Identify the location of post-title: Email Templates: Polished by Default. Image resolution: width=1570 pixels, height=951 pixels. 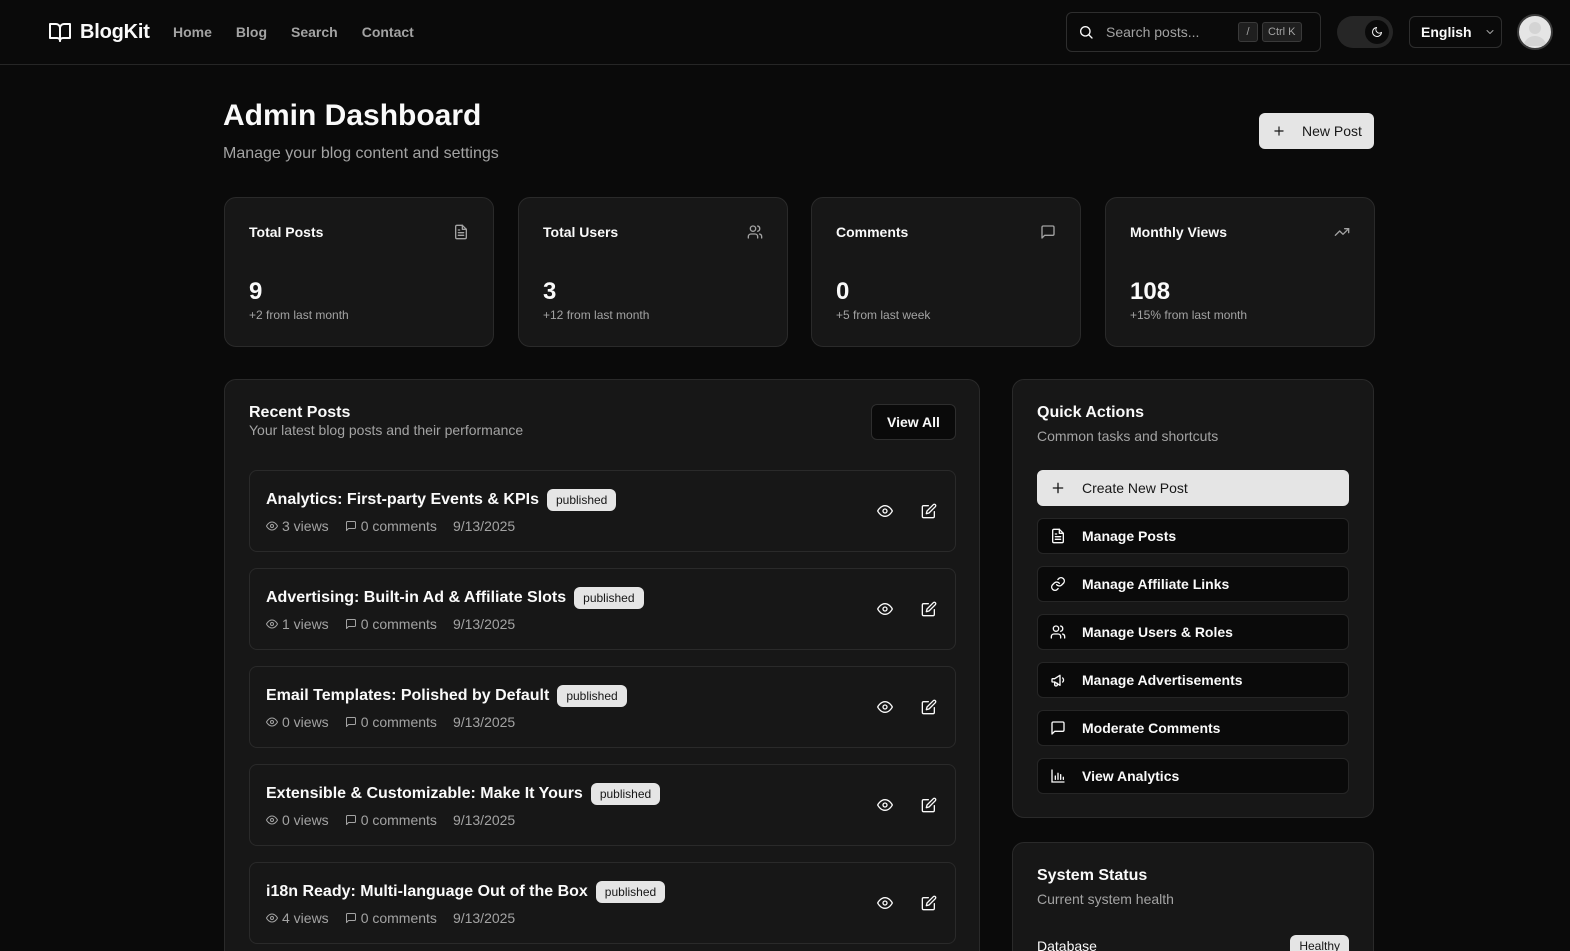
(407, 696).